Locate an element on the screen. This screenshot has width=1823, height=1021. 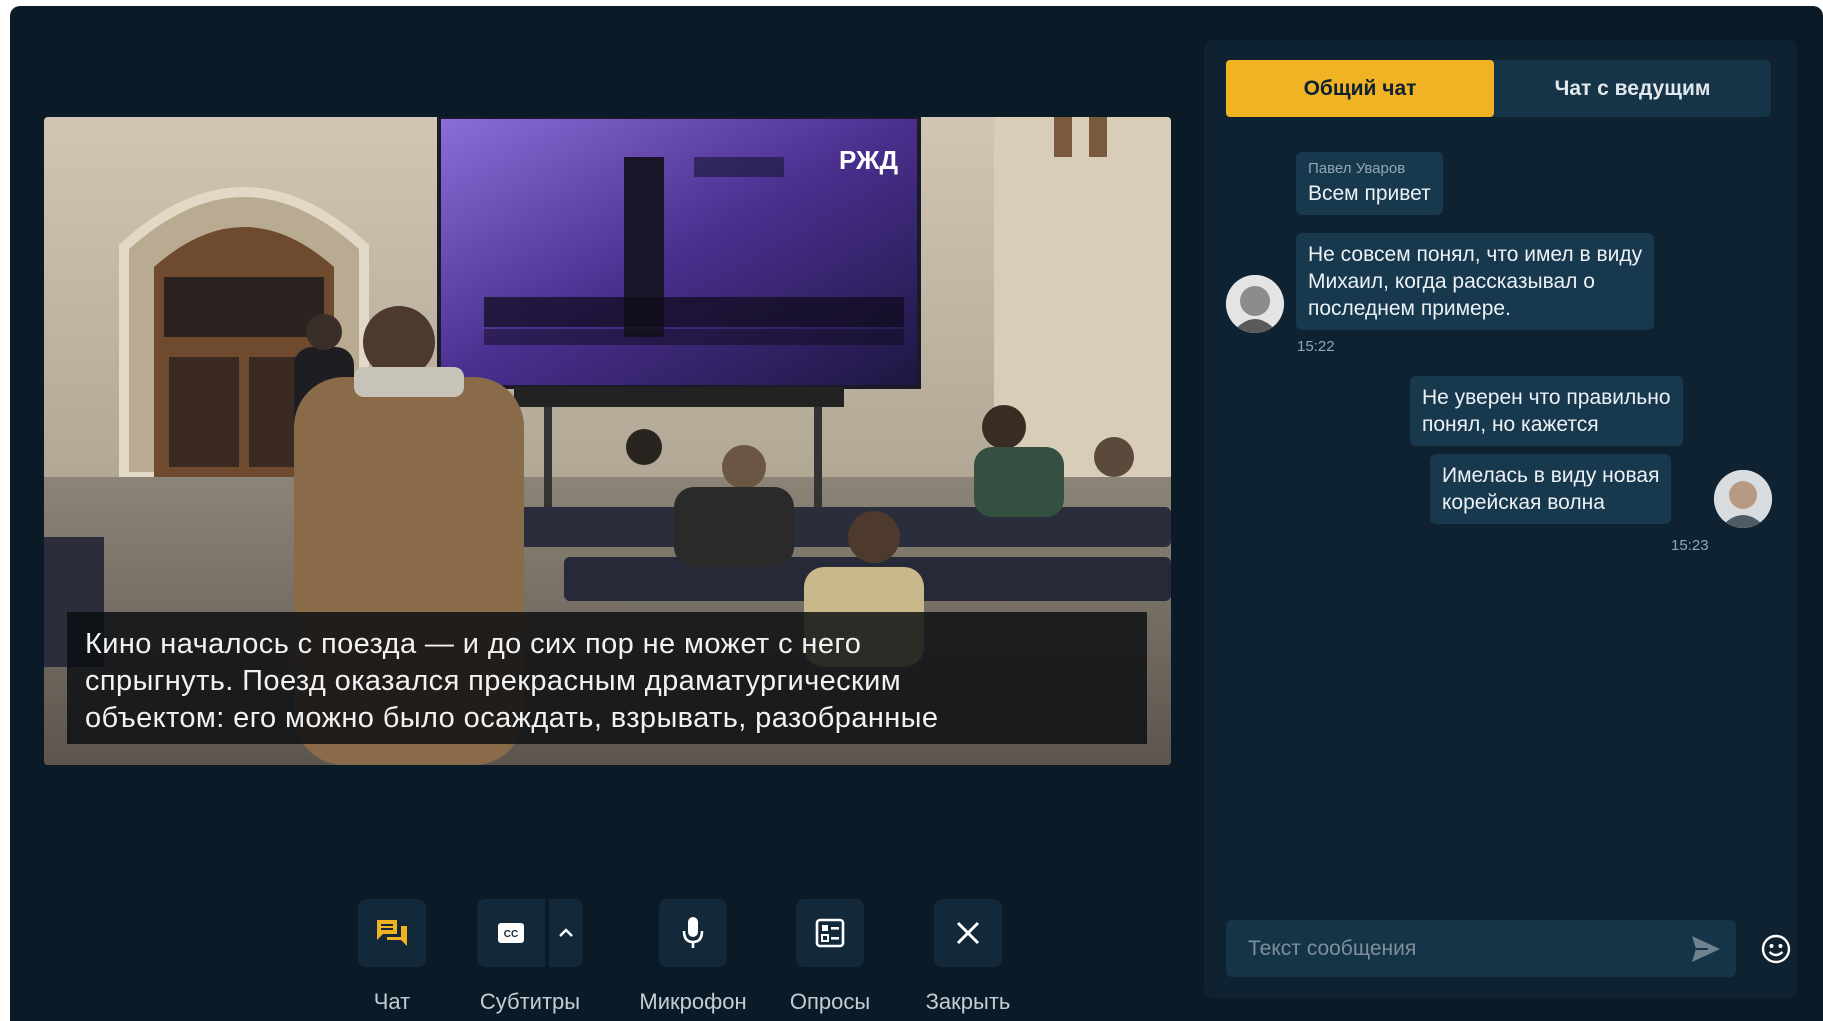
tab-host-chat: Чат с ведущим is located at coordinates (1632, 88).